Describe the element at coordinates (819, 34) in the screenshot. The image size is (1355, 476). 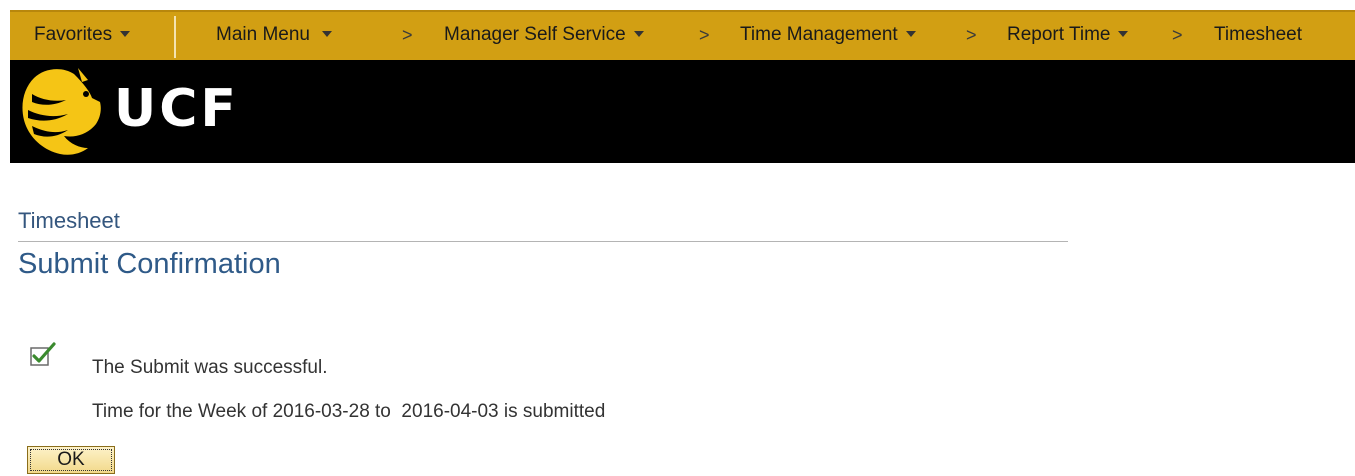
I see `breadcrumb-label: Time Management` at that location.